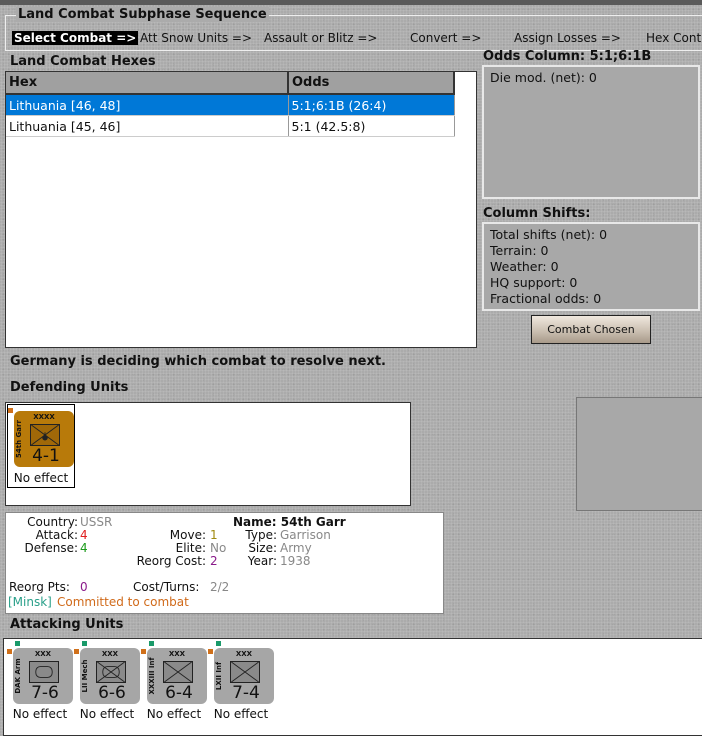 This screenshot has width=702, height=736. Describe the element at coordinates (196, 38) in the screenshot. I see `step-att-snow: Att Snow Units =>` at that location.